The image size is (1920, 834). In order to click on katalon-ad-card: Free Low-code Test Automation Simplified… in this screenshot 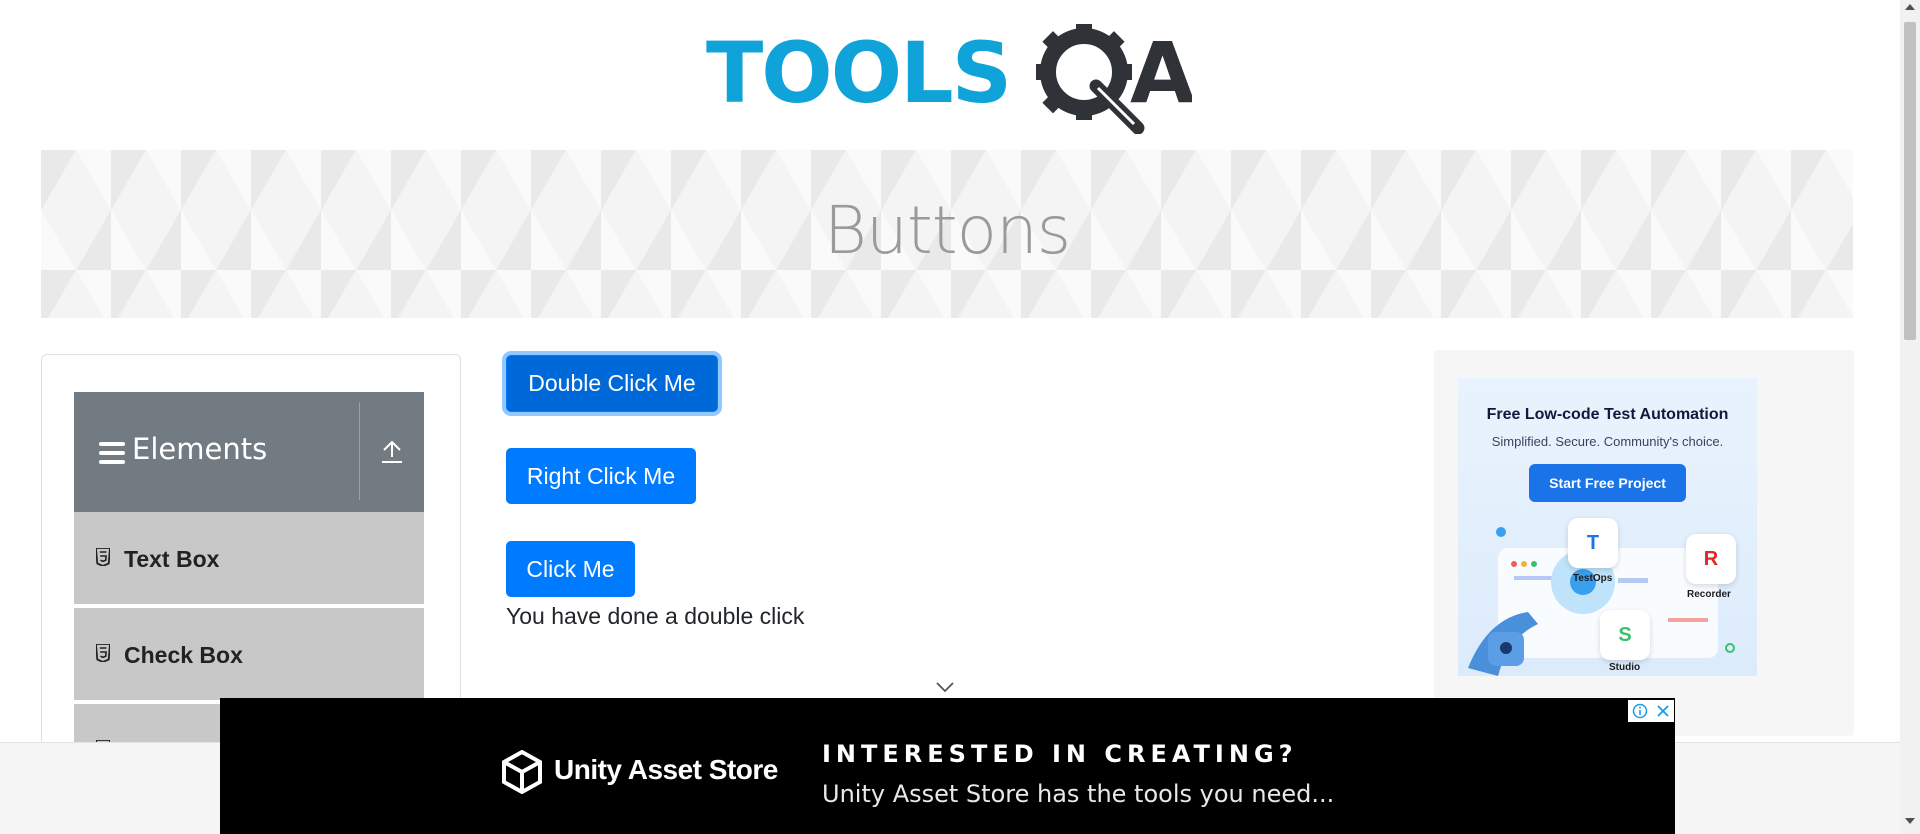, I will do `click(1607, 527)`.